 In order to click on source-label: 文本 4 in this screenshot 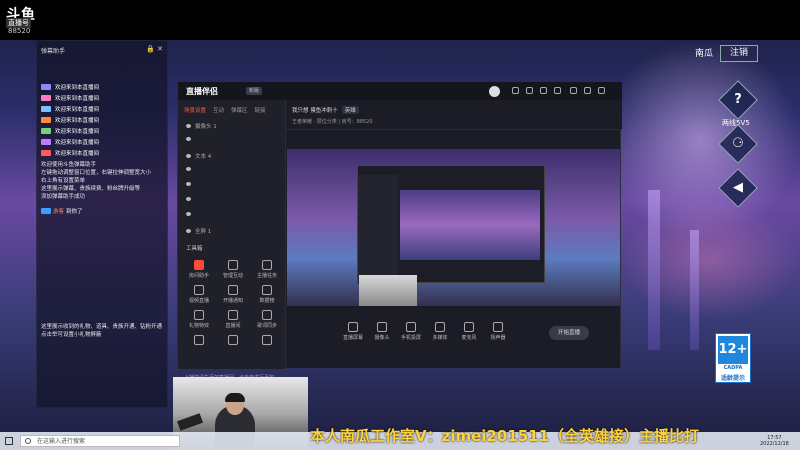, I will do `click(203, 157)`.